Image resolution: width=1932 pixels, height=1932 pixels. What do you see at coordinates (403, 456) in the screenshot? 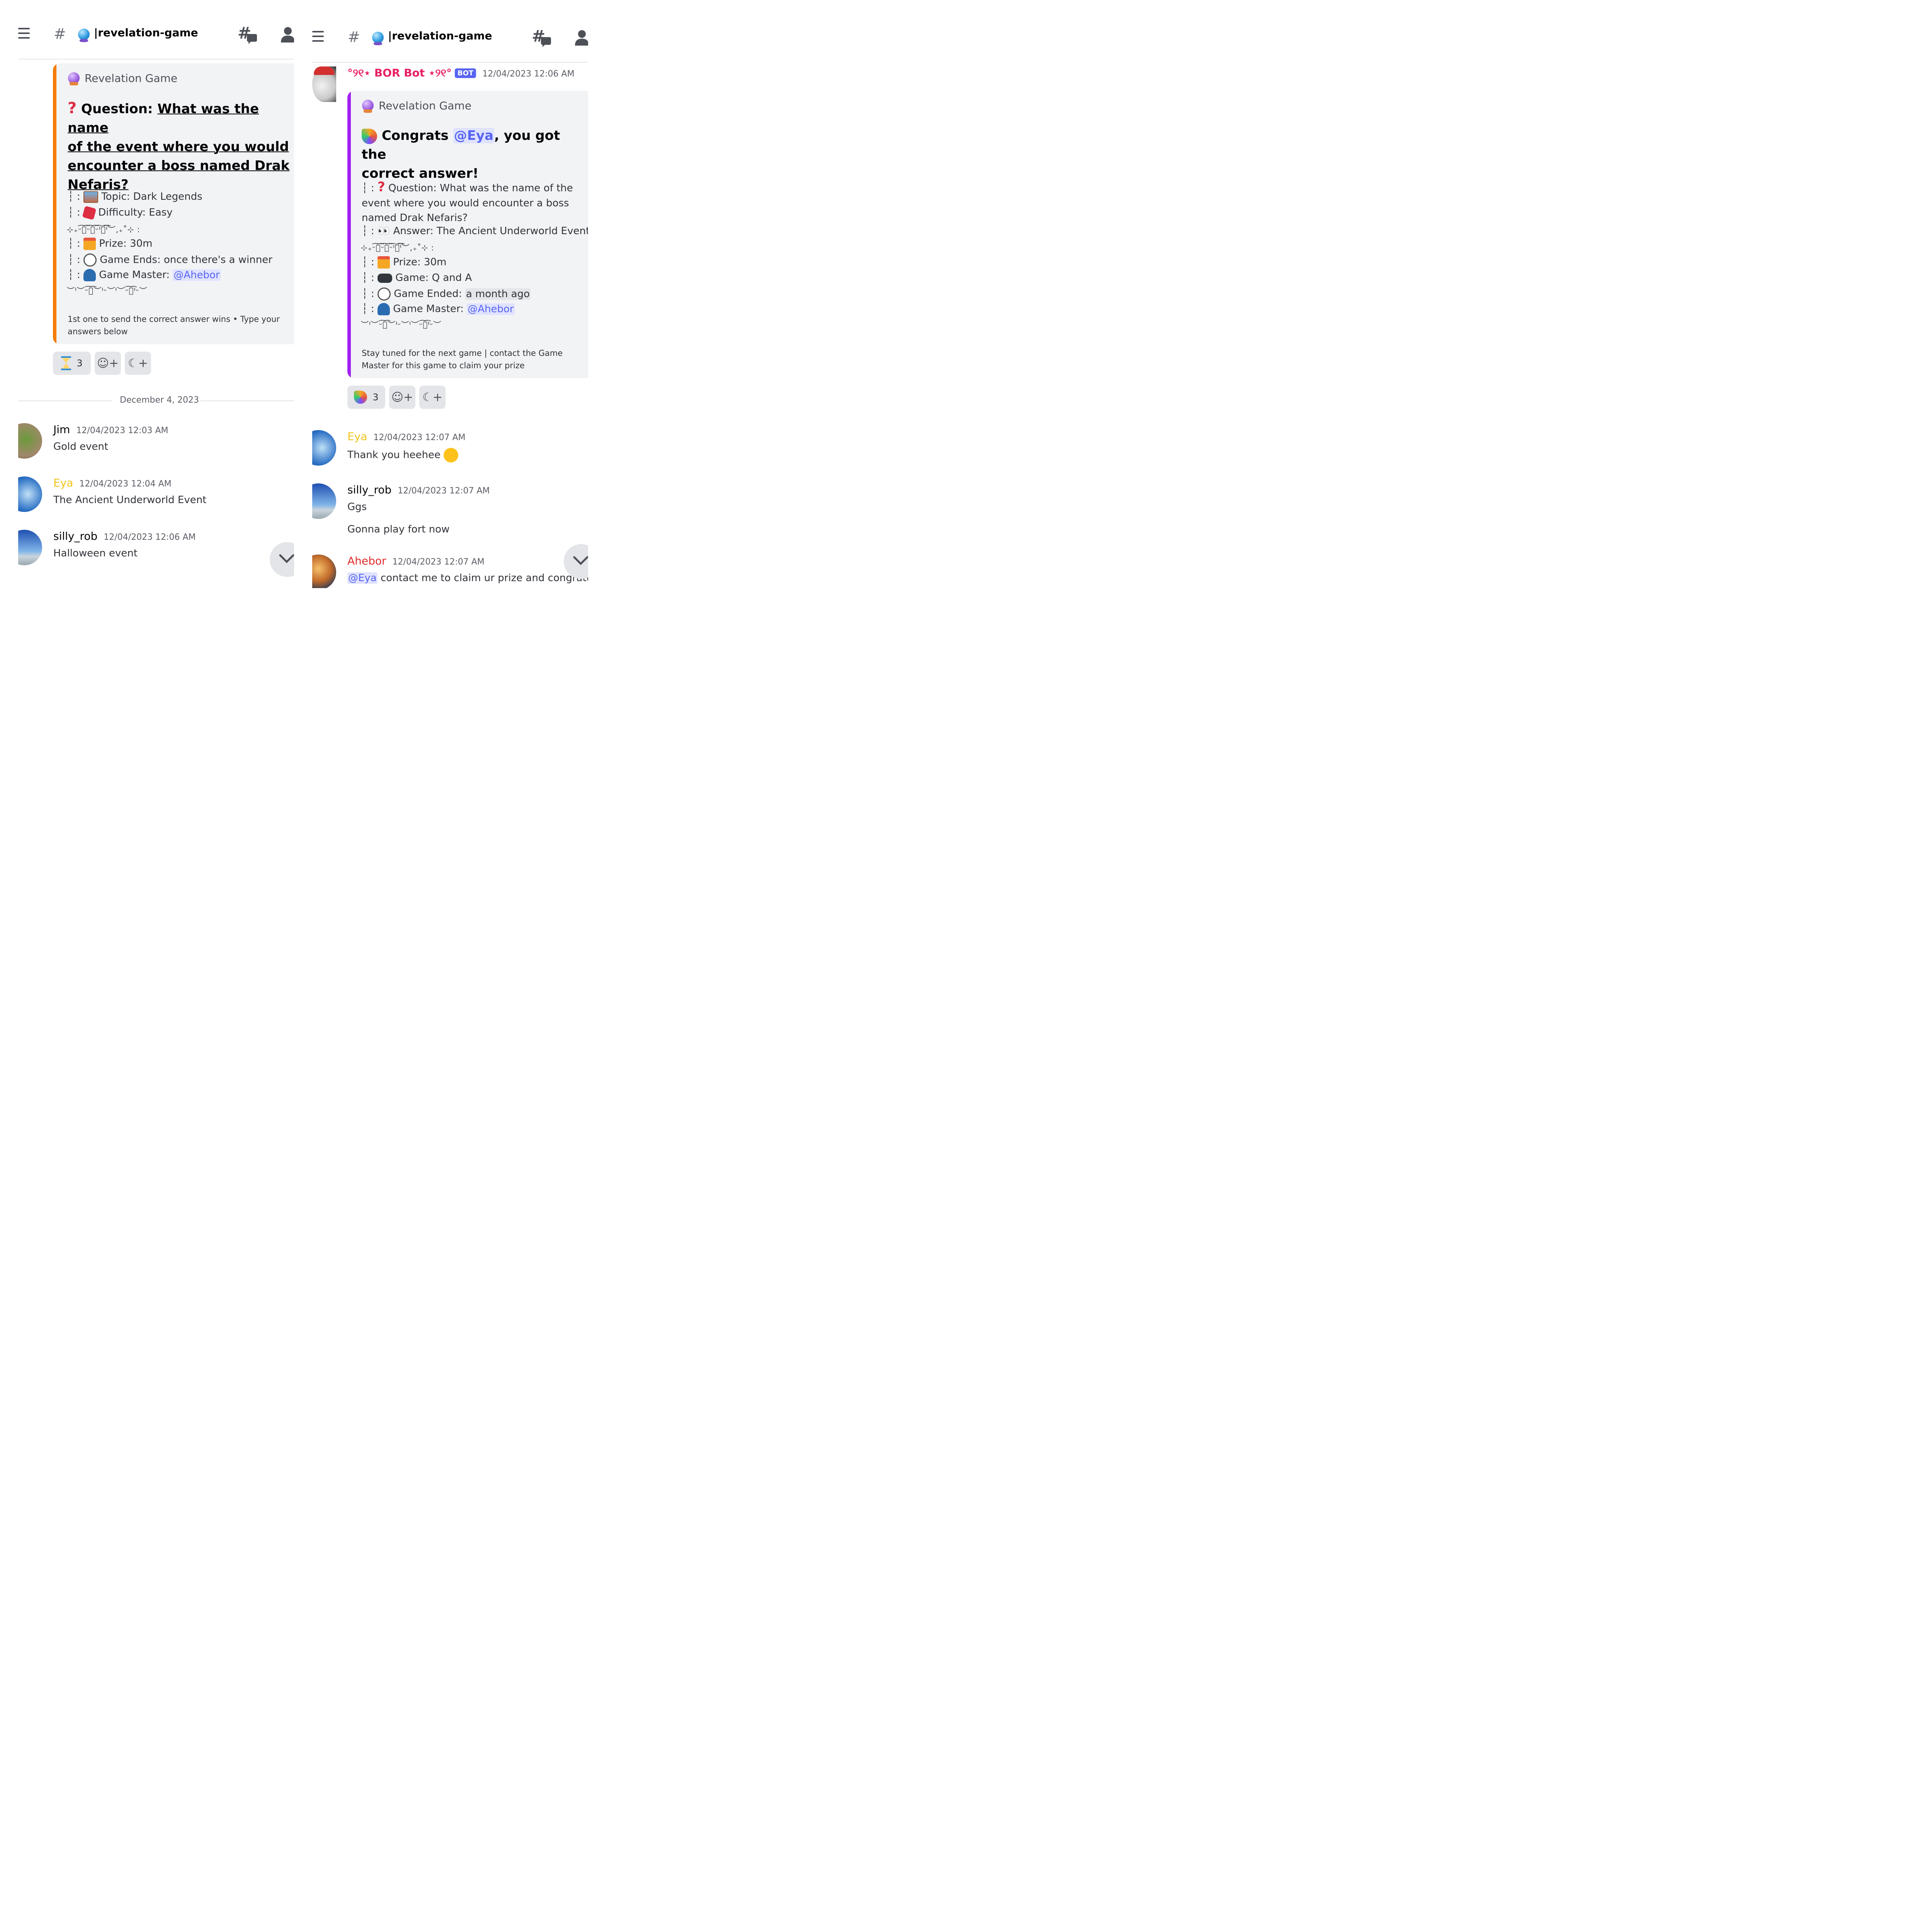
I see `message-text: Thank you heehee` at bounding box center [403, 456].